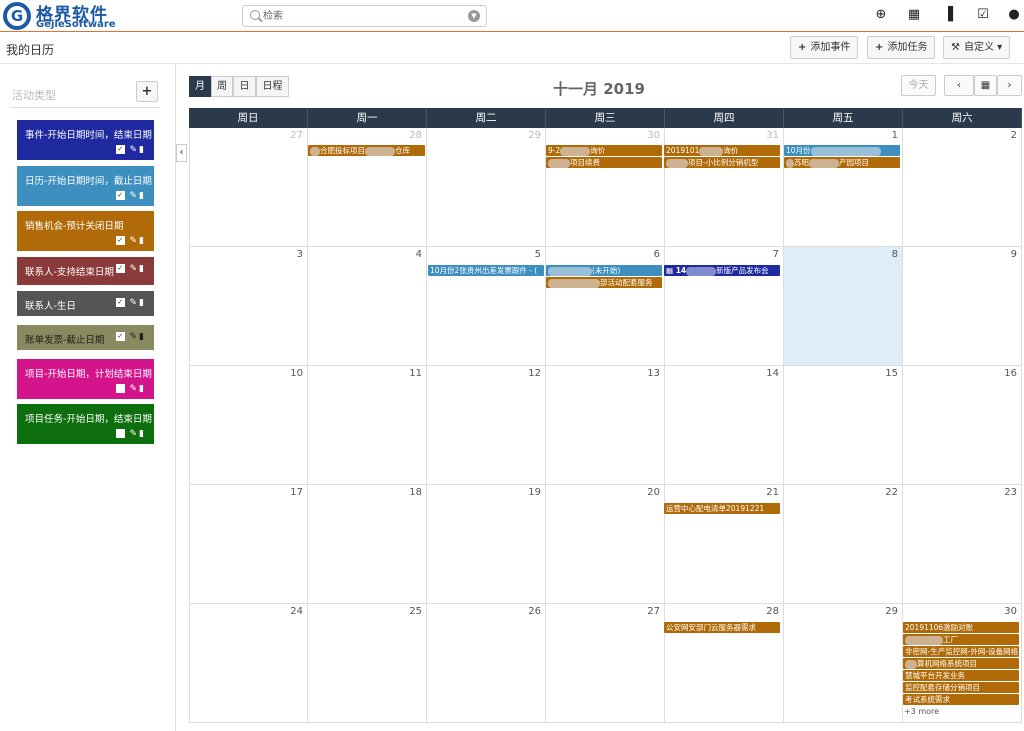 This screenshot has height=731, width=1024. I want to click on add-event-button: + 添加事件, so click(824, 47).